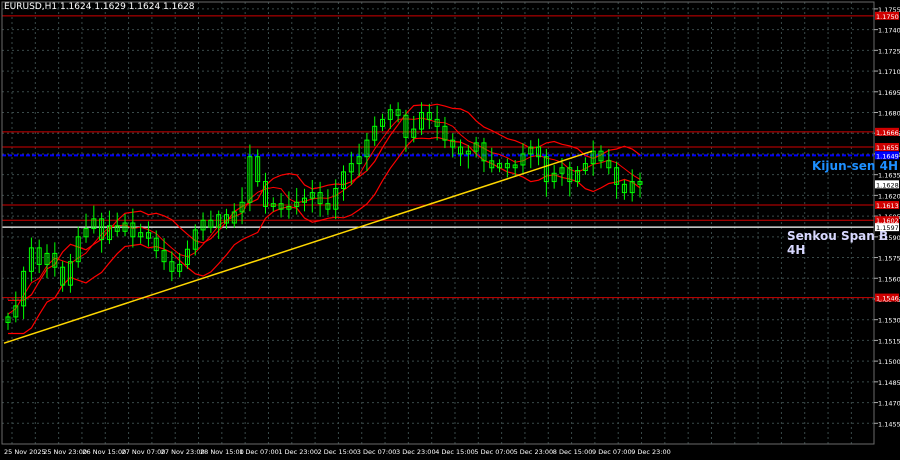 The image size is (900, 460). Describe the element at coordinates (889, 72) in the screenshot. I see `y-tick-label: 1.1710` at that location.